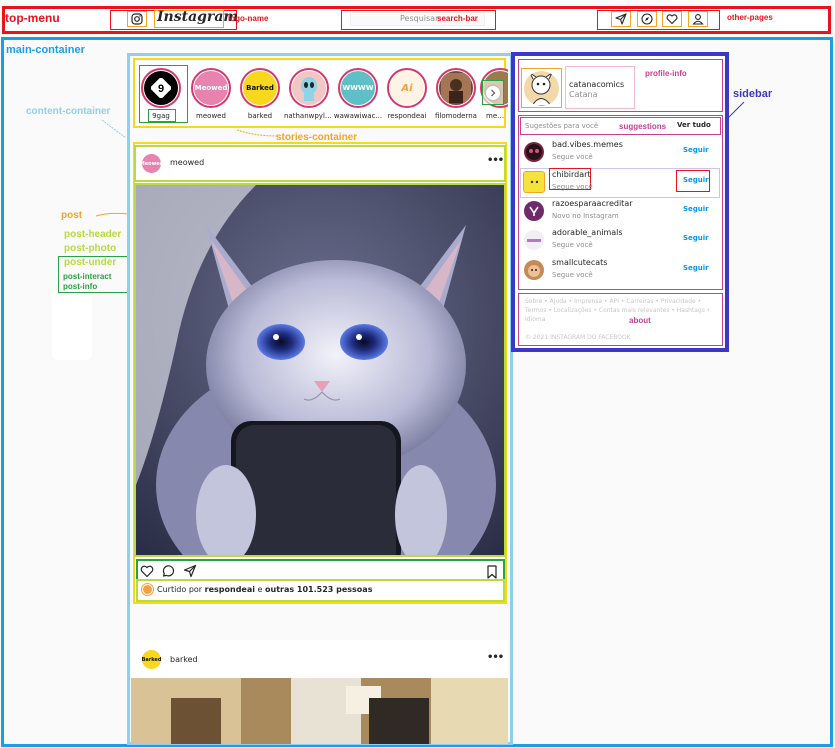 The image size is (835, 748). Describe the element at coordinates (147, 589) in the screenshot. I see `liked-by-avatar` at that location.